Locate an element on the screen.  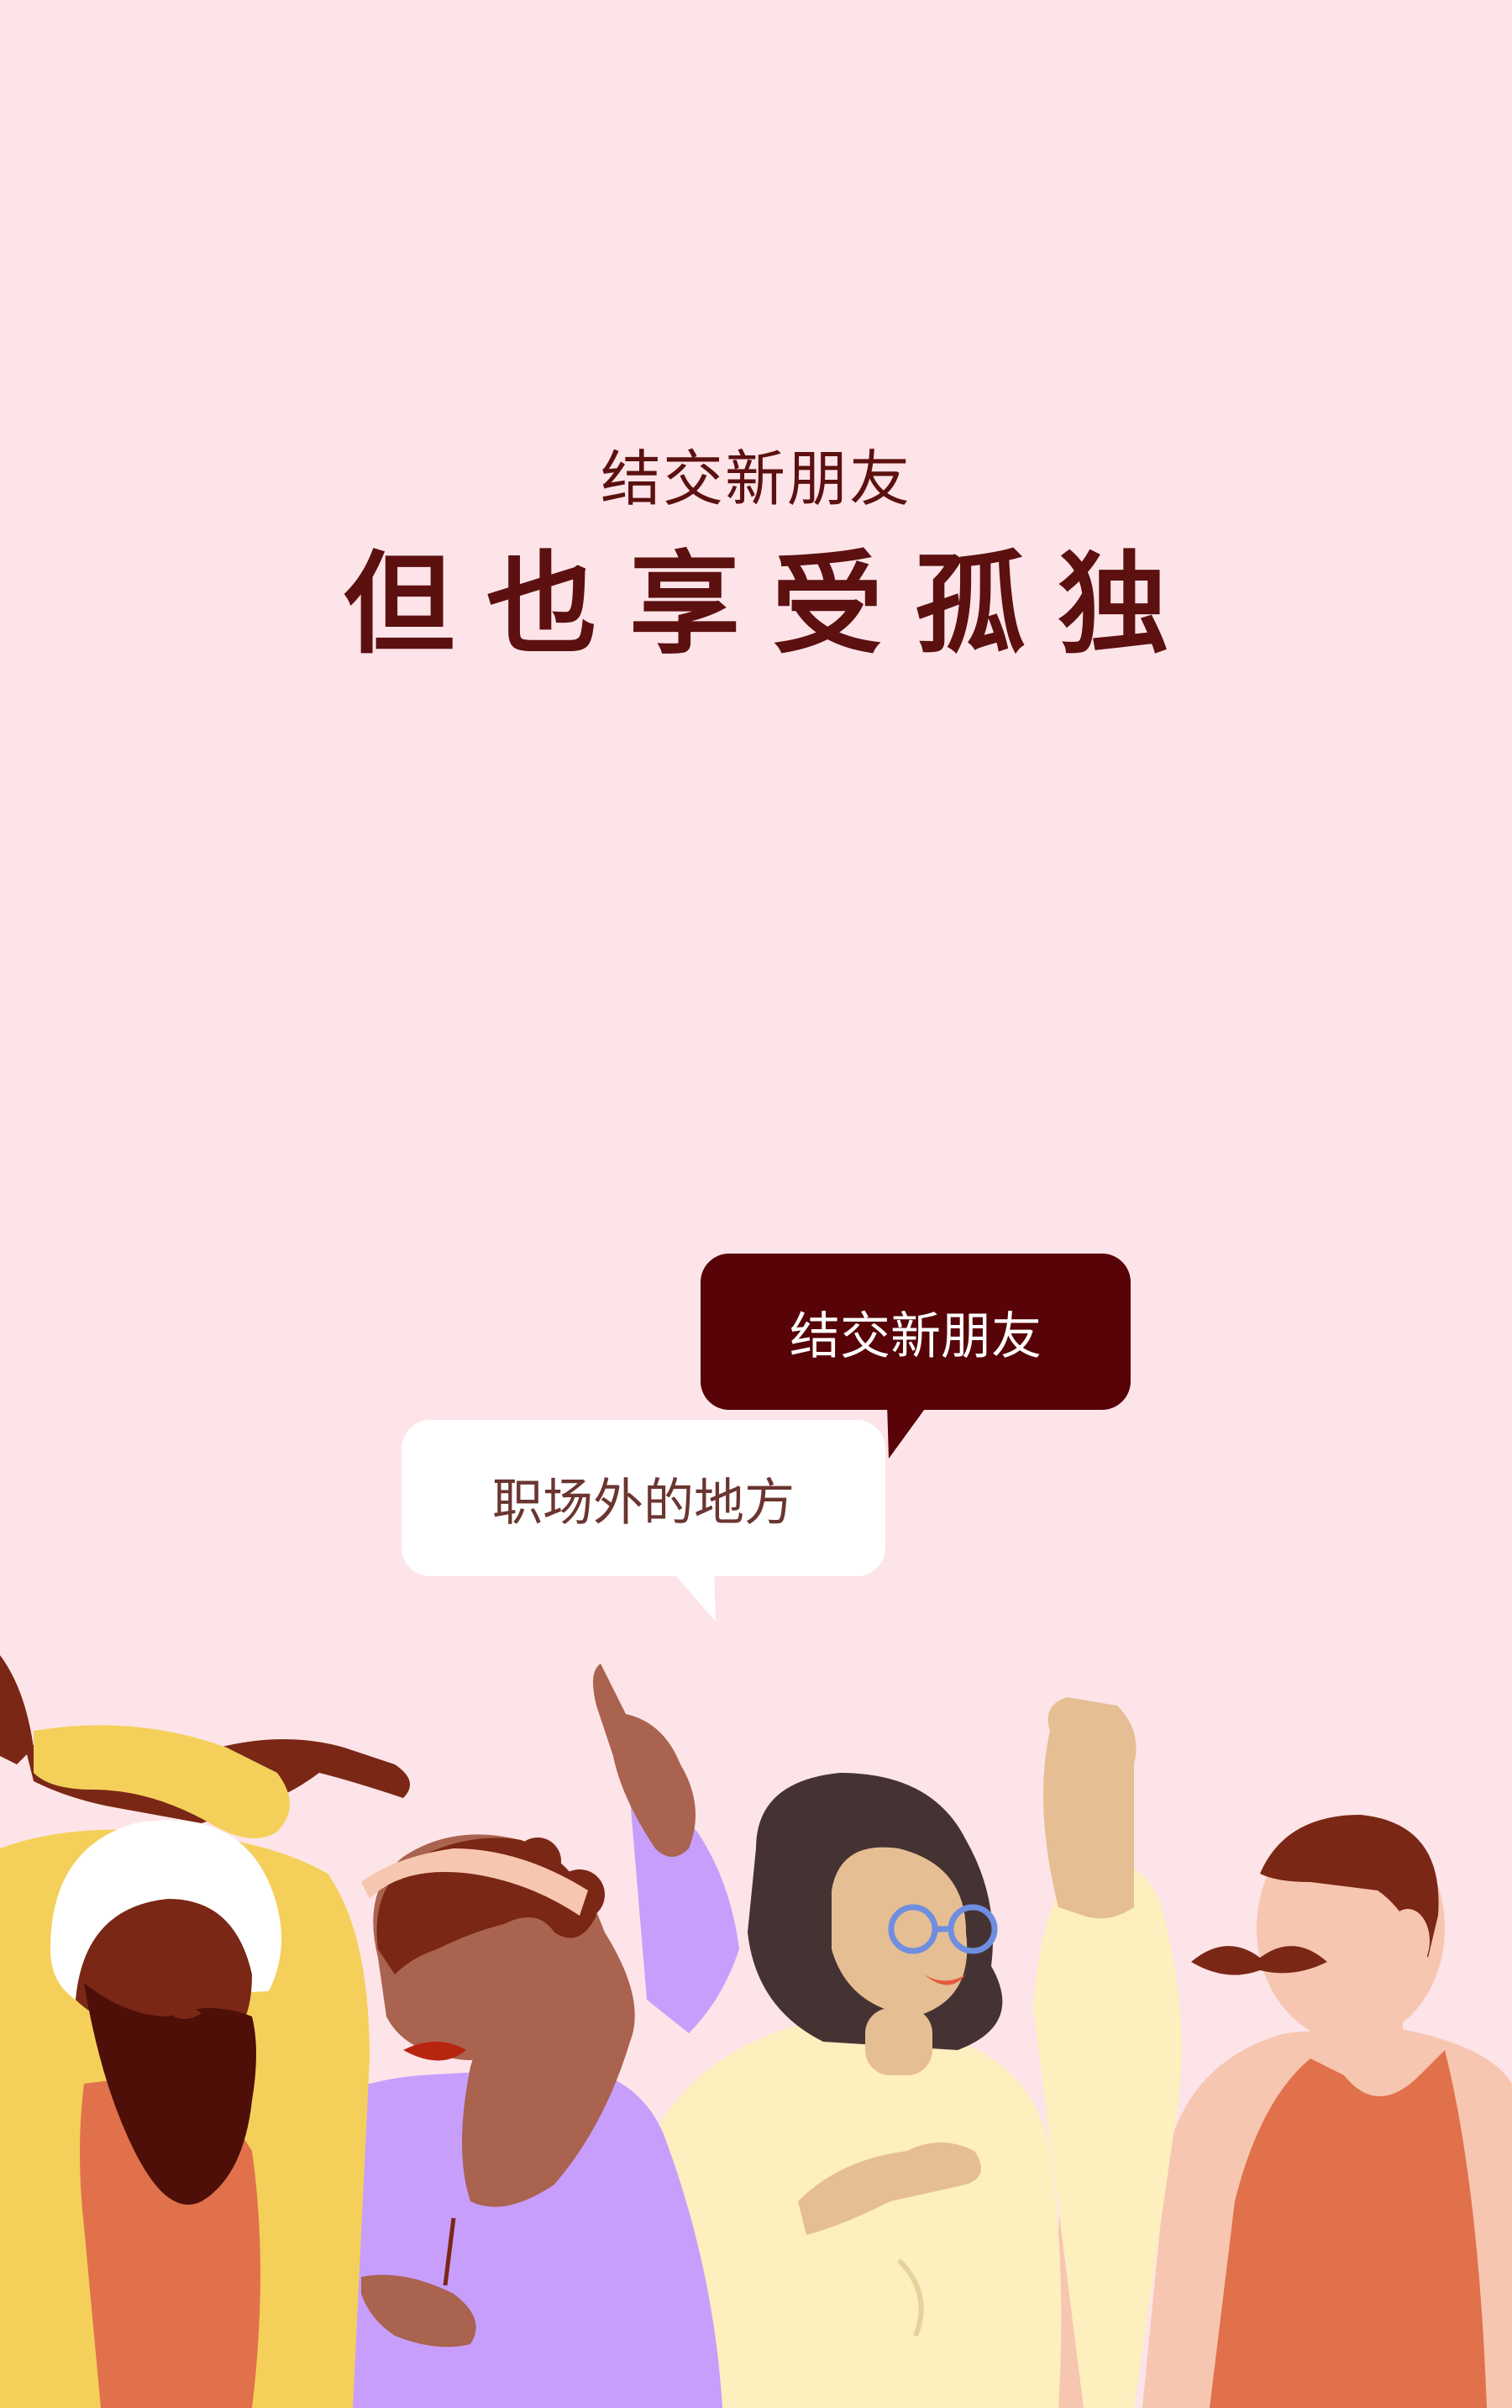
light-bubble-tail is located at coordinates (693, 1596).